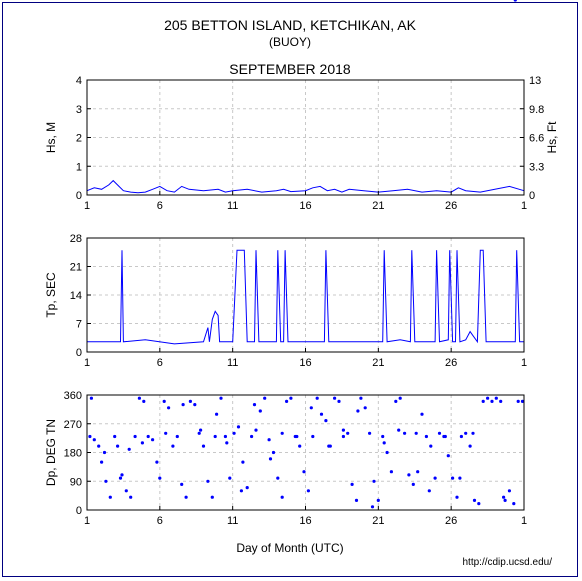  What do you see at coordinates (536, 110) in the screenshot?
I see `y-right-tick-label: 9.8` at bounding box center [536, 110].